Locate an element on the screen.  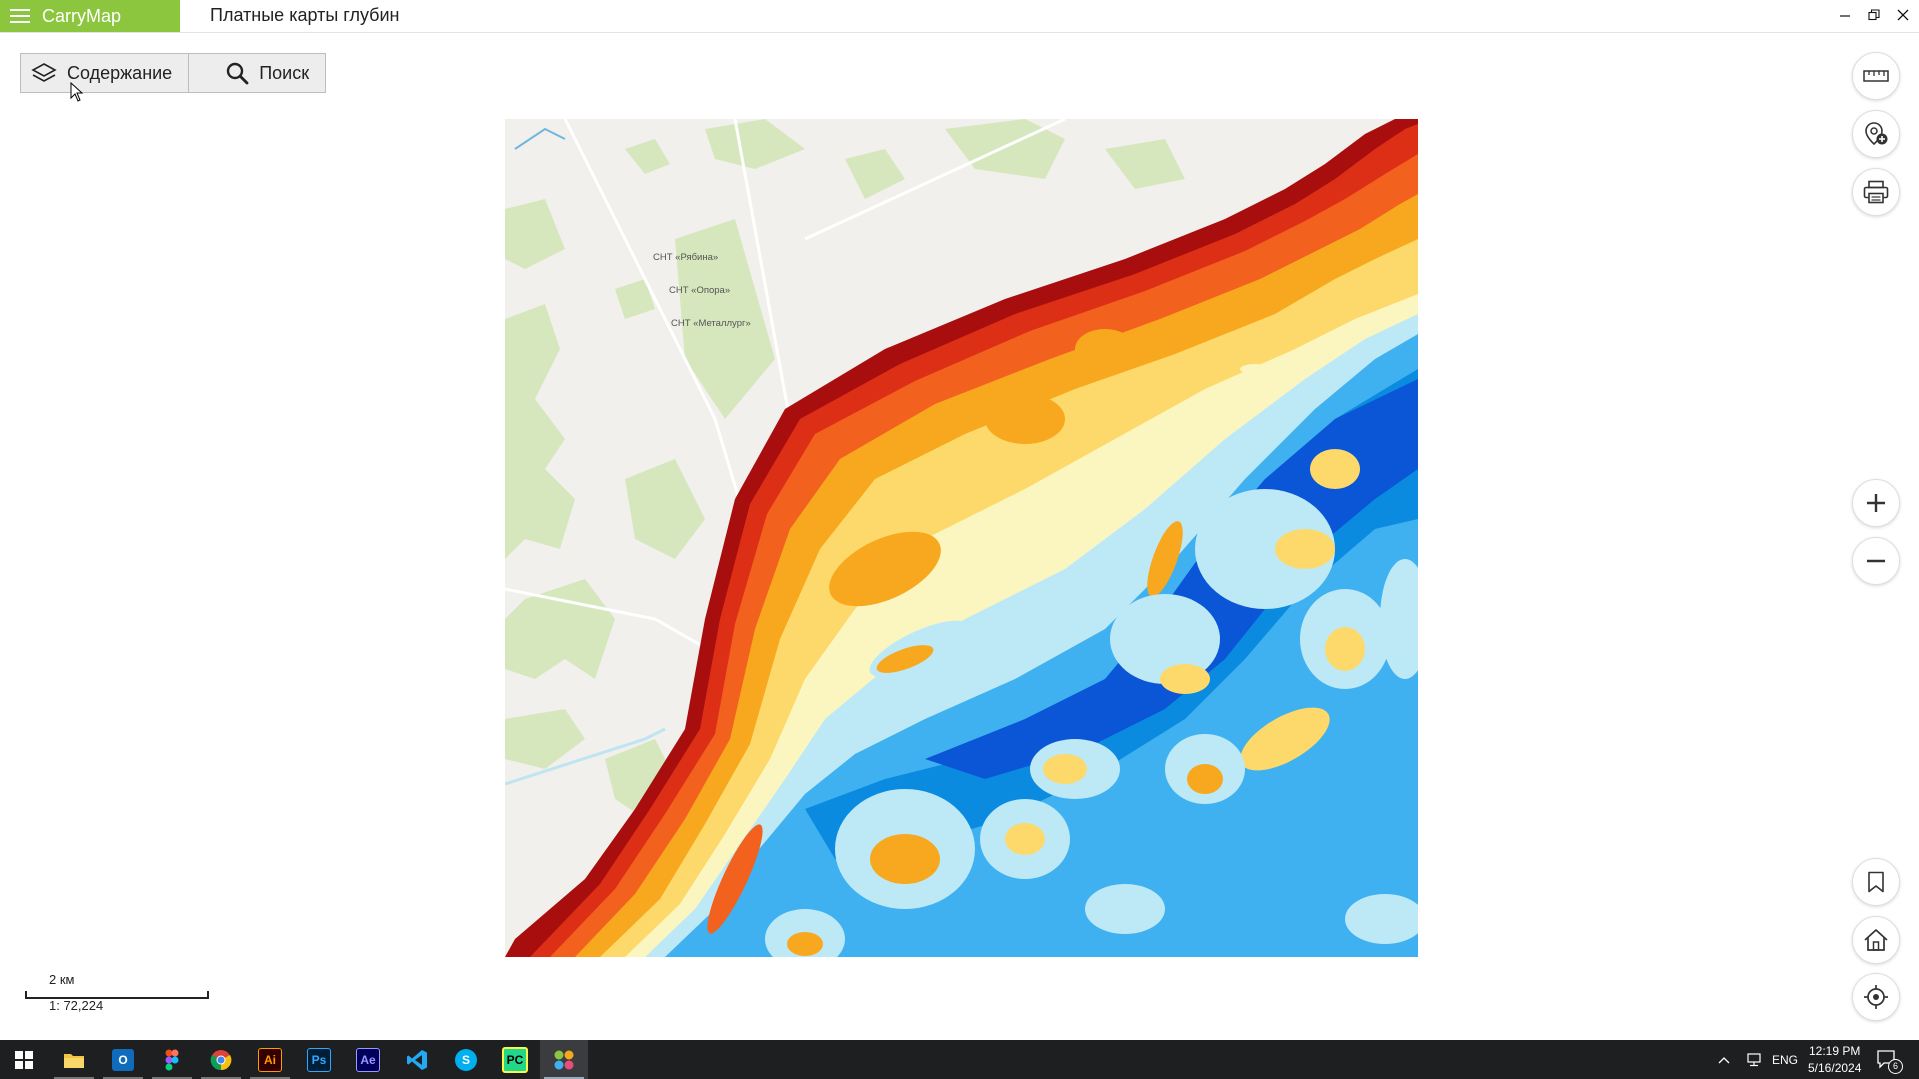
restore-button is located at coordinates (1874, 15).